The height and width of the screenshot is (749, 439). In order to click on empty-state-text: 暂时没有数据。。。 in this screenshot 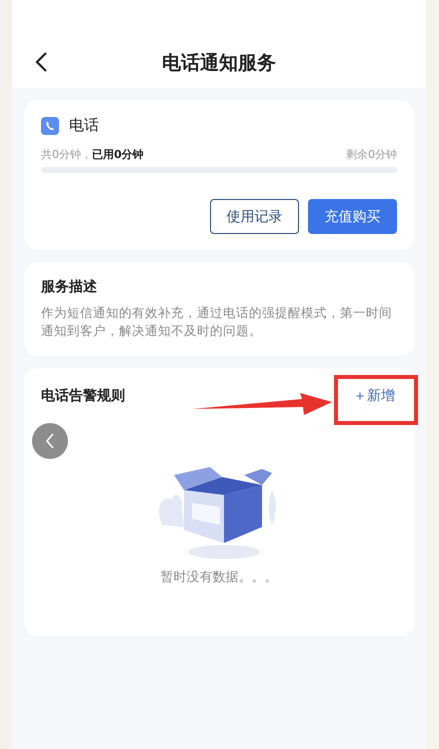, I will do `click(219, 577)`.